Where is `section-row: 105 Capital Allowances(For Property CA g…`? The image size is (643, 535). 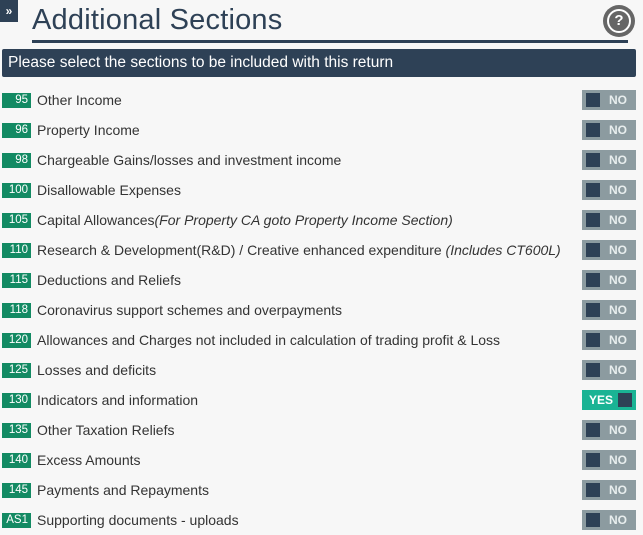
section-row: 105 Capital Allowances(For Property CA g… is located at coordinates (321, 220).